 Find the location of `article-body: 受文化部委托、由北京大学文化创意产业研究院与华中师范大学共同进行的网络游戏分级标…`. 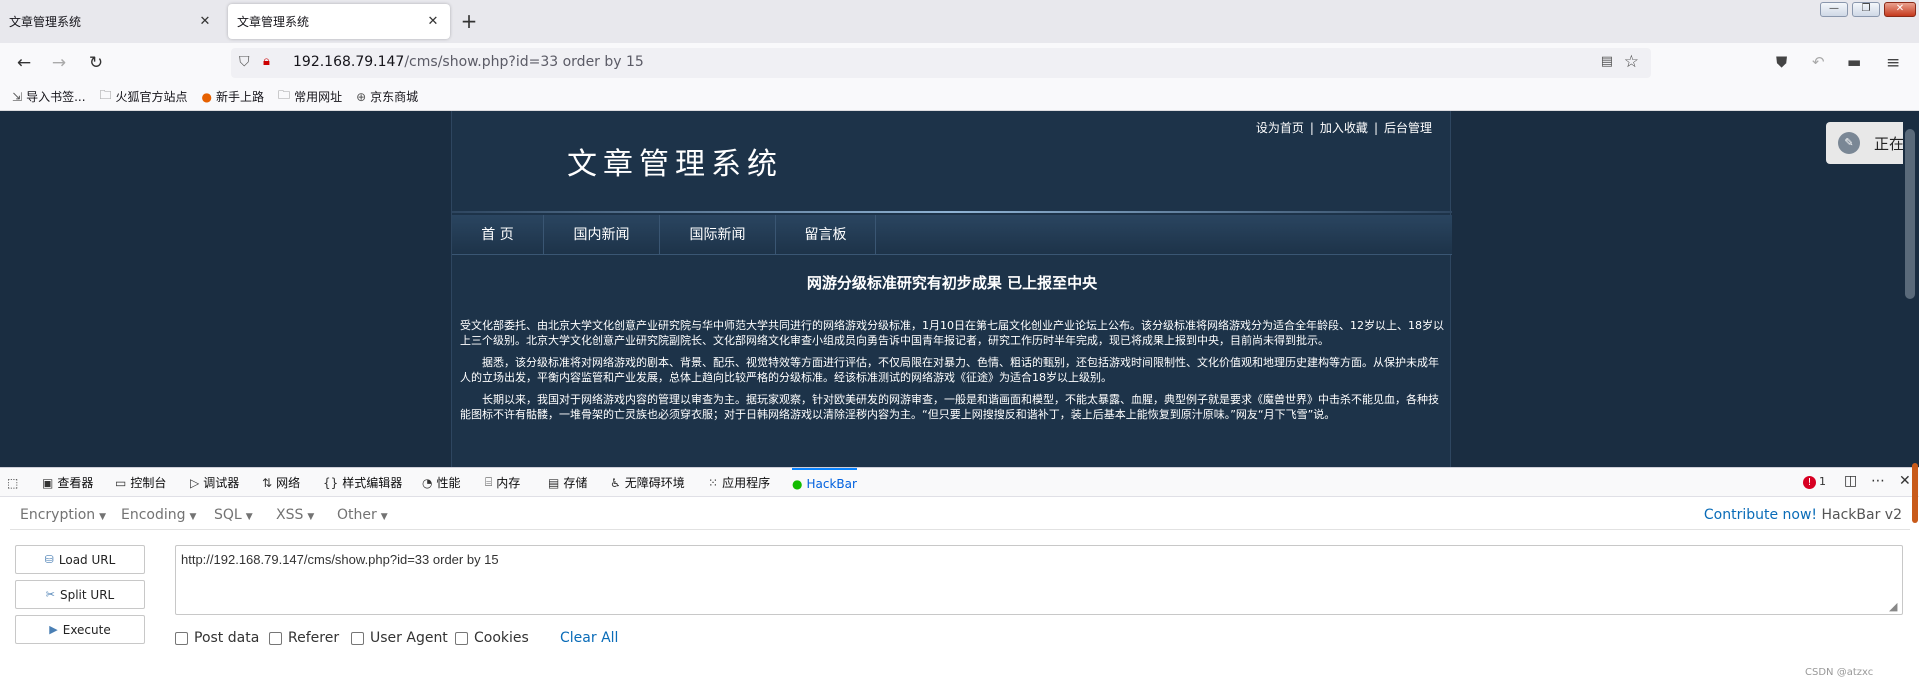

article-body: 受文化部委托、由北京大学文化创意产业研究院与华中师范大学共同进行的网络游戏分级标… is located at coordinates (952, 373).